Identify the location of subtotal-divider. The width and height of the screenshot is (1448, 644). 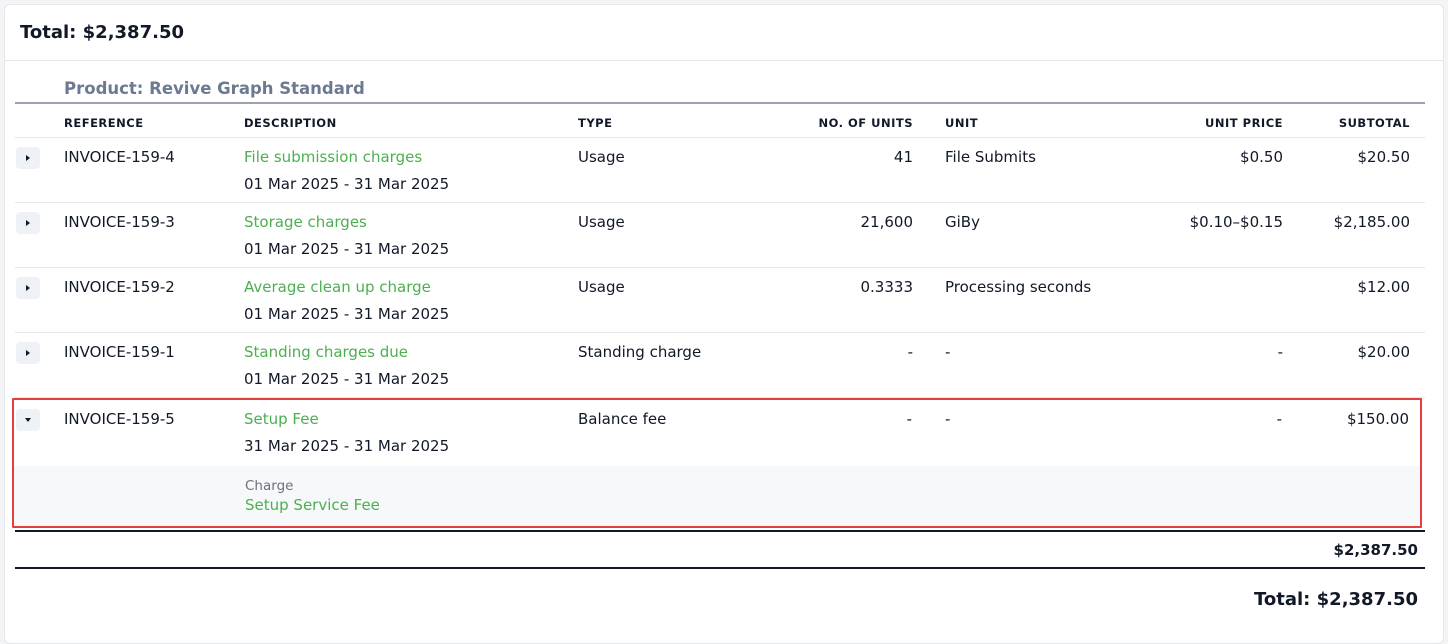
(720, 531).